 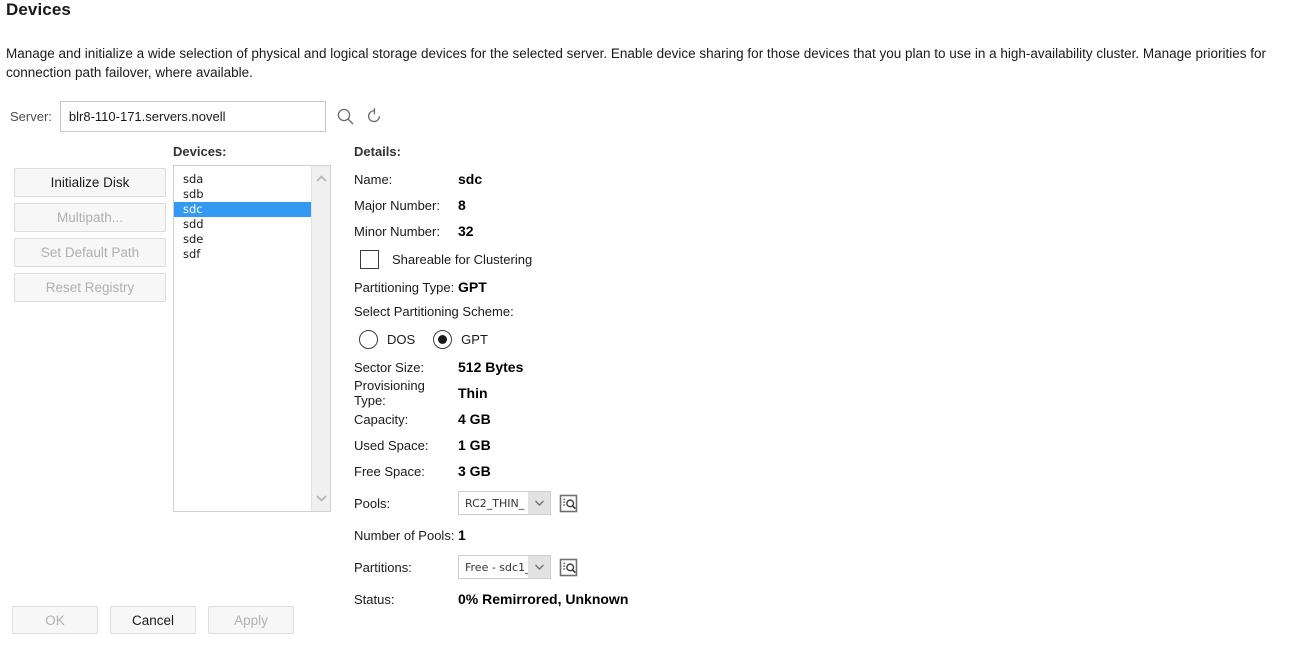 What do you see at coordinates (153, 620) in the screenshot?
I see `cancel-button: Cancel` at bounding box center [153, 620].